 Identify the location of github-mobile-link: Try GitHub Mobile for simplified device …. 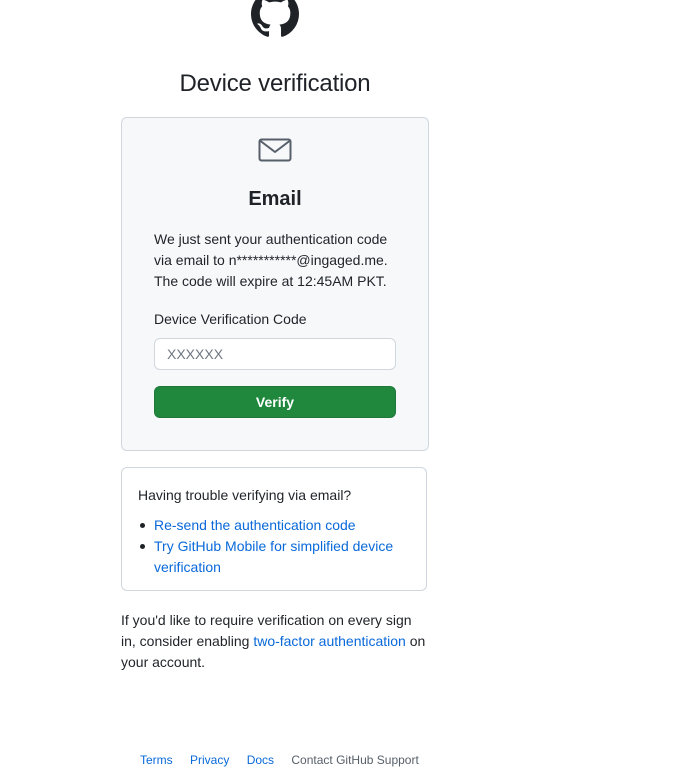
(273, 556).